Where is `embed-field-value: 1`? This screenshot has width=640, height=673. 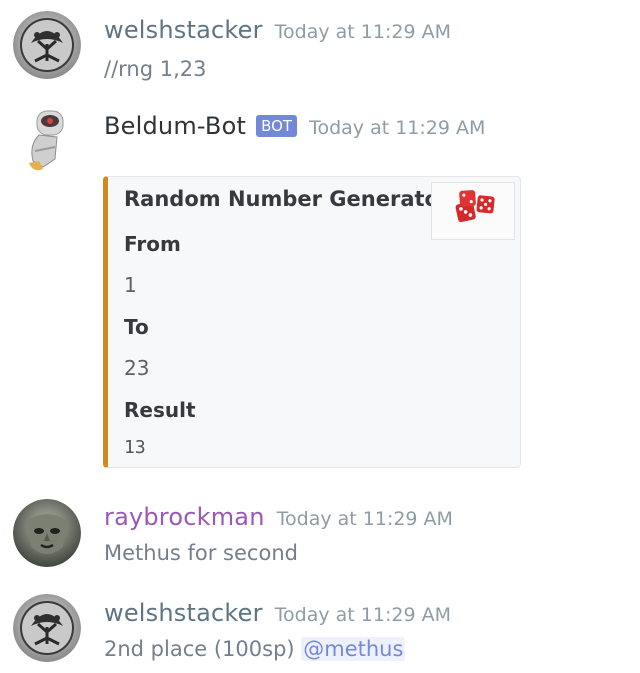 embed-field-value: 1 is located at coordinates (130, 285).